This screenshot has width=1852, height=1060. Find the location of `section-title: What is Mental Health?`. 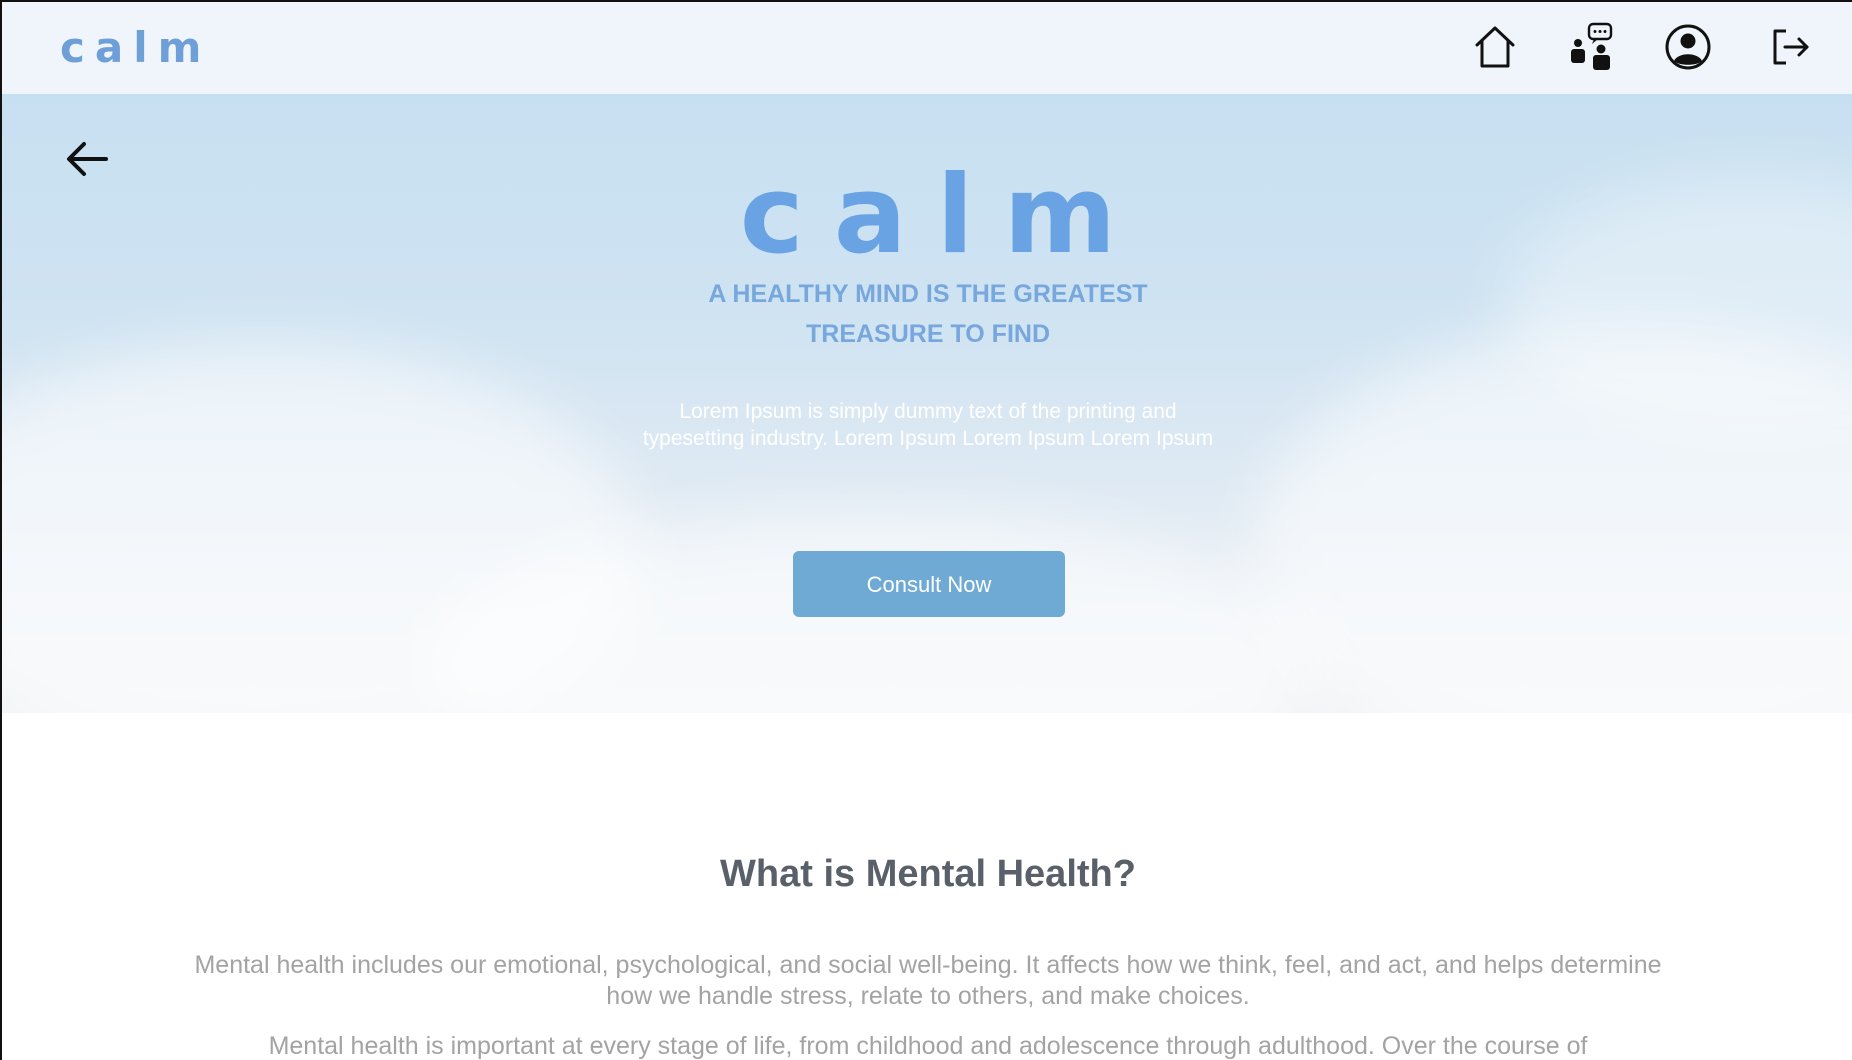

section-title: What is Mental Health? is located at coordinates (928, 874).